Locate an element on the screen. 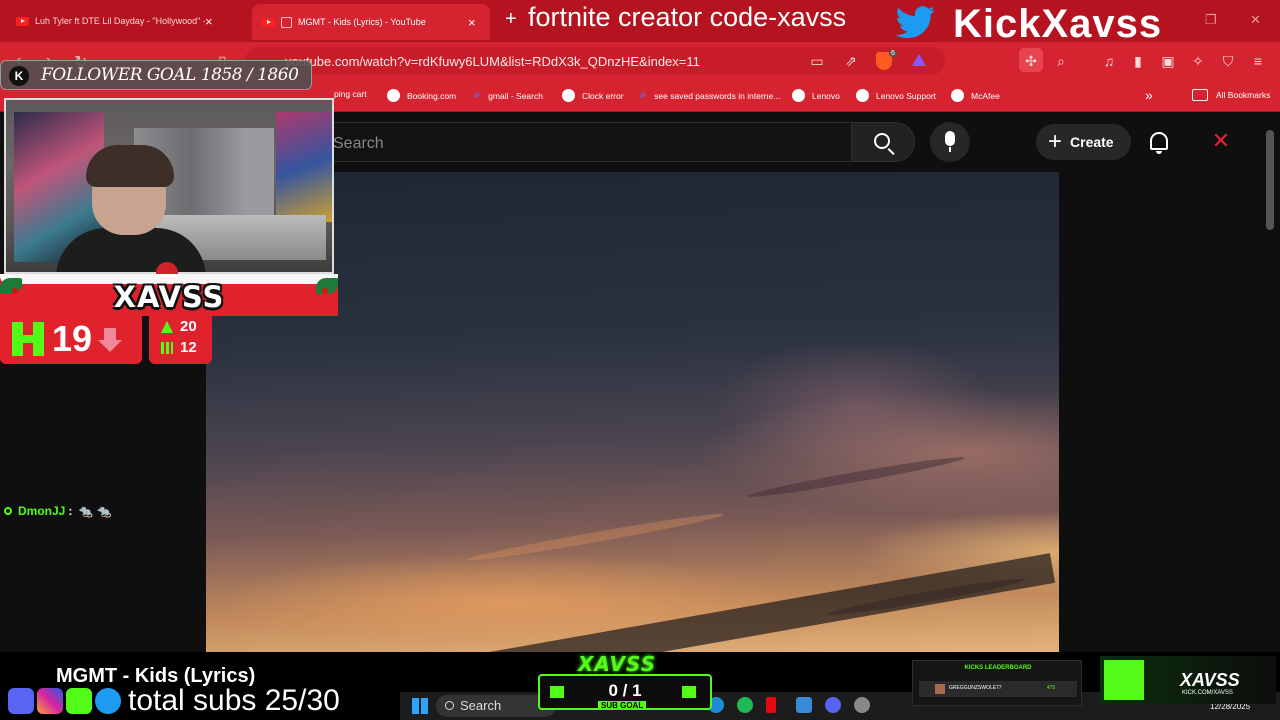  file-explorer-icon is located at coordinates (804, 705).